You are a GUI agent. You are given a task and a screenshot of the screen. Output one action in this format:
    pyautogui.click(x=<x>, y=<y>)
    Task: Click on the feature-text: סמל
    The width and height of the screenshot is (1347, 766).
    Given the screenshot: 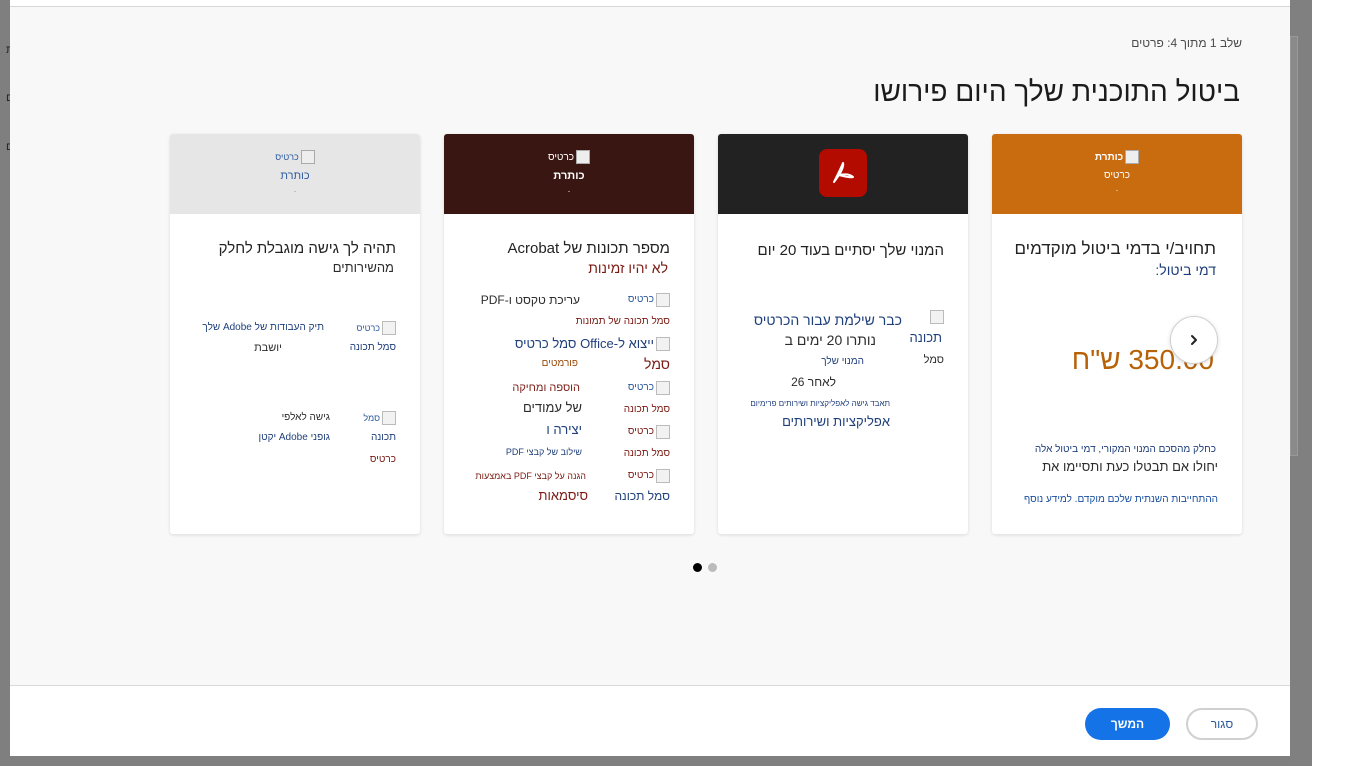 What is the action you would take?
    pyautogui.click(x=657, y=364)
    